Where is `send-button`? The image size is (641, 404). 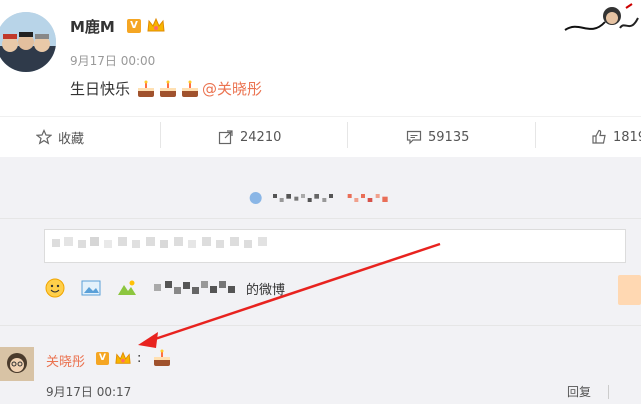
send-button is located at coordinates (629, 290).